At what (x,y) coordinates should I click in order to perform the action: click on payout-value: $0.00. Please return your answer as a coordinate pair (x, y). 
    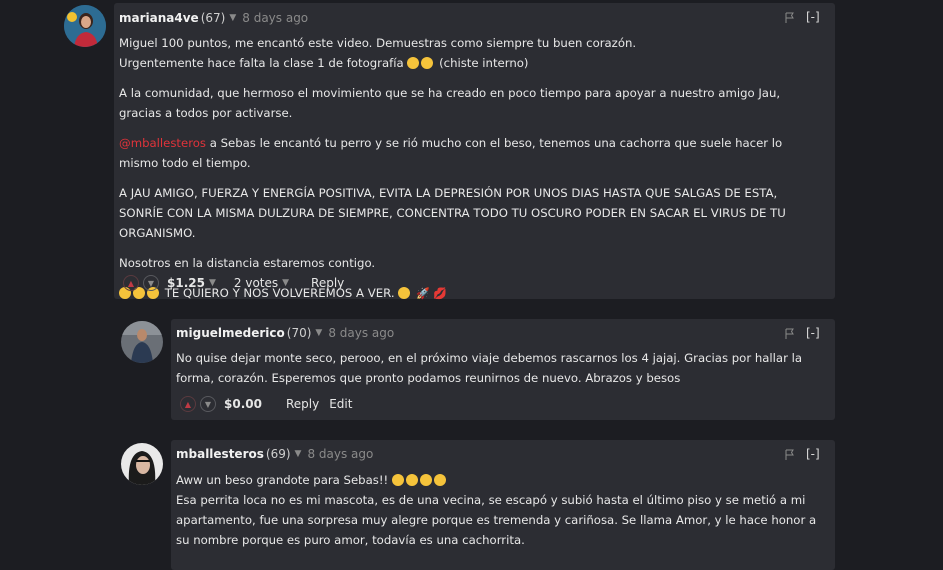
    Looking at the image, I should click on (243, 404).